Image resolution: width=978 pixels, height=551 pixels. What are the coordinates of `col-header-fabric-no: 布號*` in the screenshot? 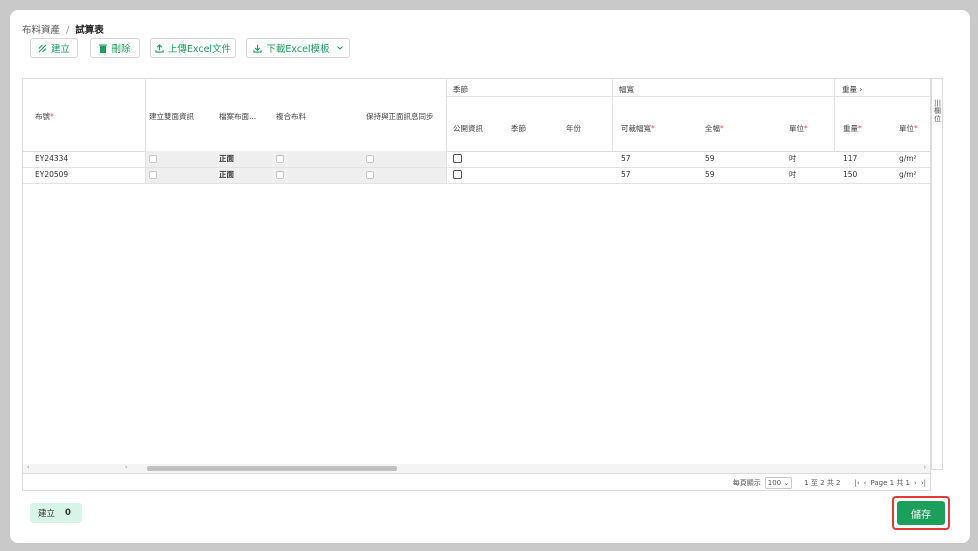 It's located at (44, 116).